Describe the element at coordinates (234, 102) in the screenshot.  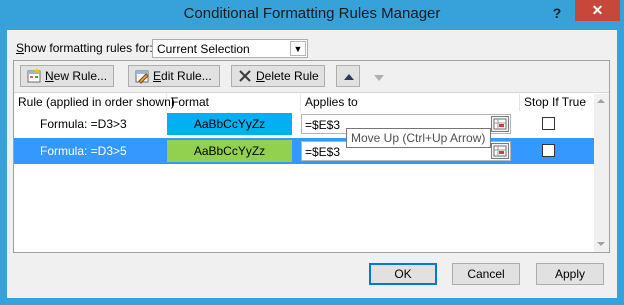
I see `column-header-format: Format` at that location.